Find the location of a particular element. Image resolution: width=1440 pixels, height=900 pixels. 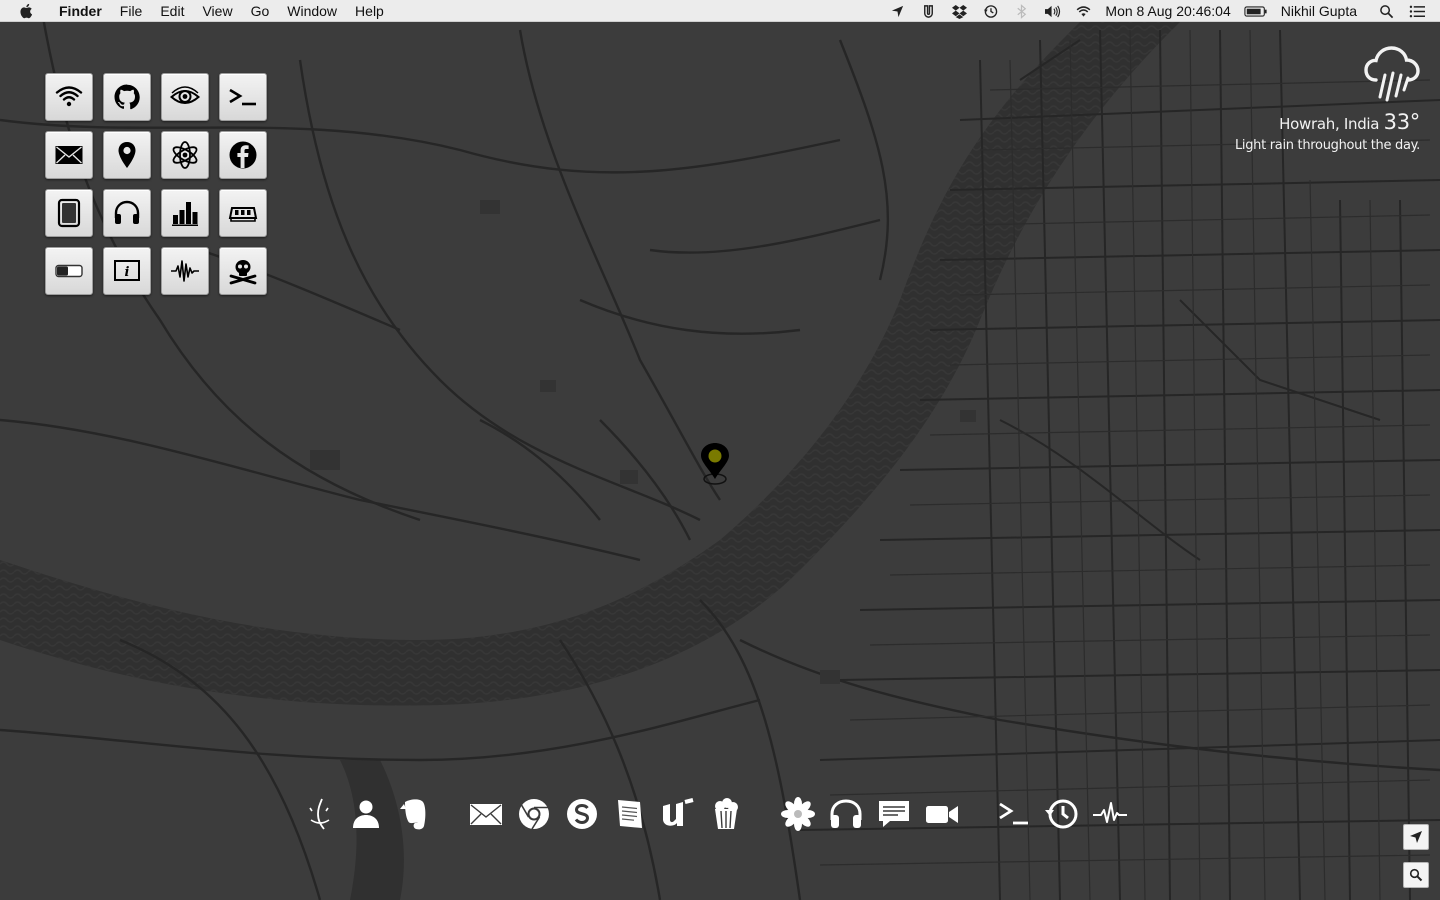

terminal-tile is located at coordinates (243, 97).